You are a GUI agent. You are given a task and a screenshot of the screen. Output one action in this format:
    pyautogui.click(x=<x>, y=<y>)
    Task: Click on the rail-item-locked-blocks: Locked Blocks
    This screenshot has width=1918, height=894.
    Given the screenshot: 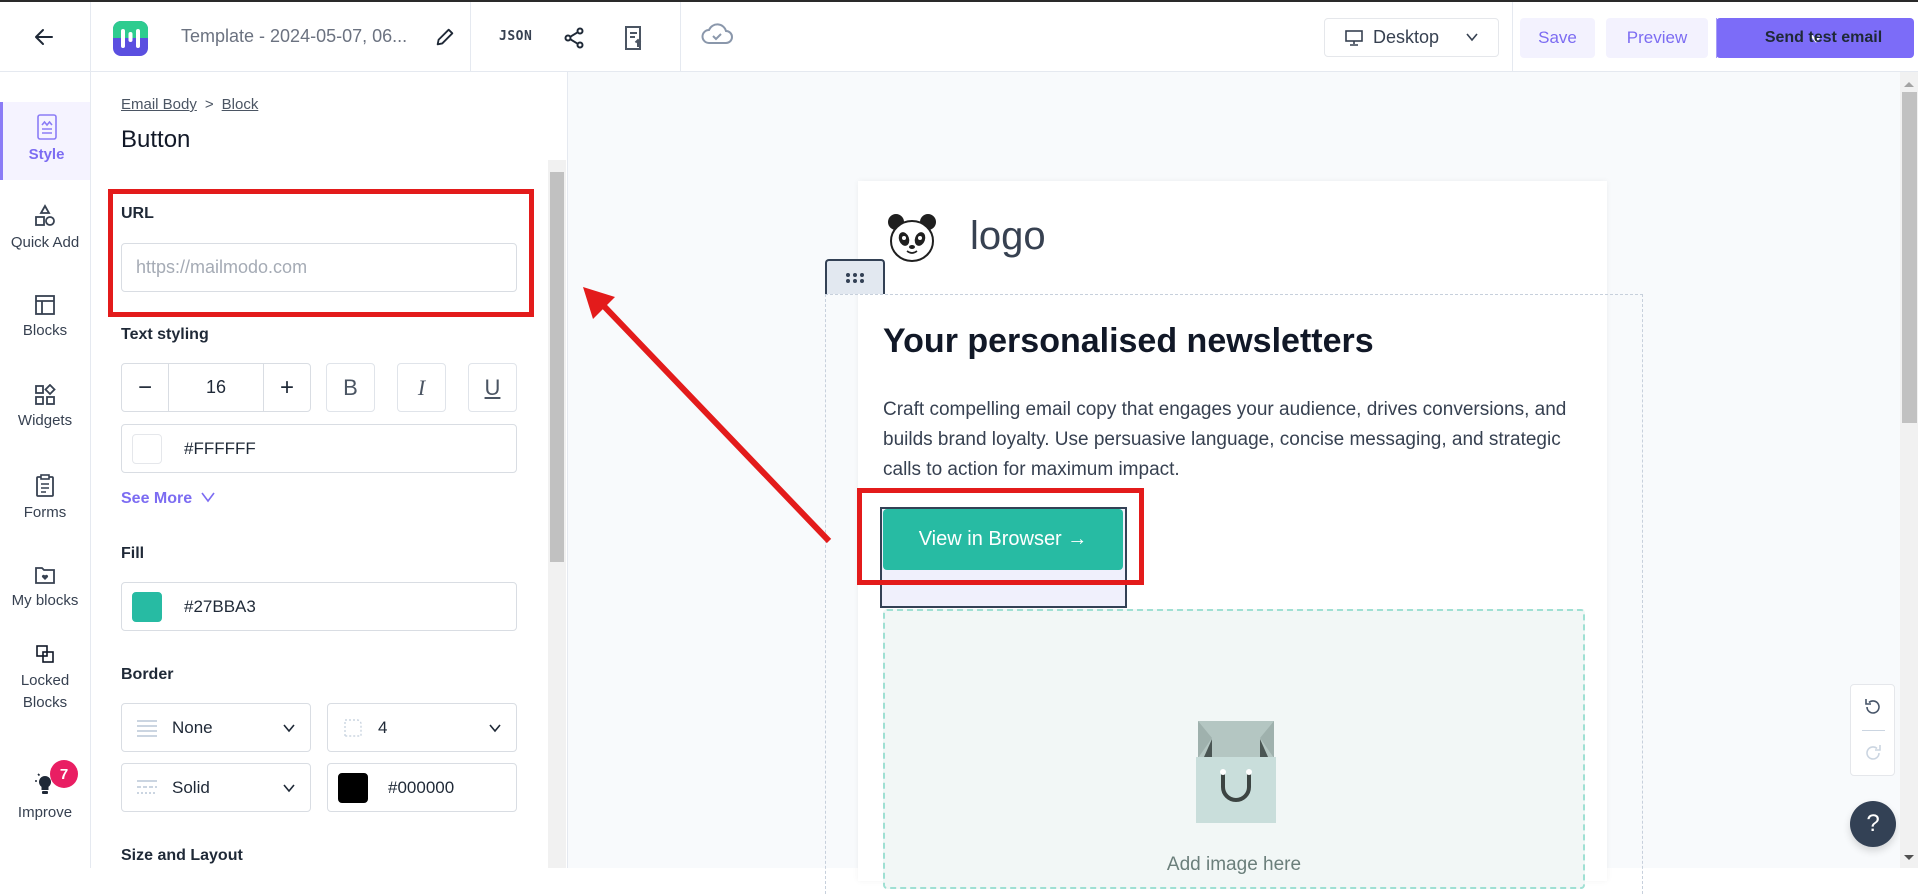 What is the action you would take?
    pyautogui.click(x=45, y=679)
    